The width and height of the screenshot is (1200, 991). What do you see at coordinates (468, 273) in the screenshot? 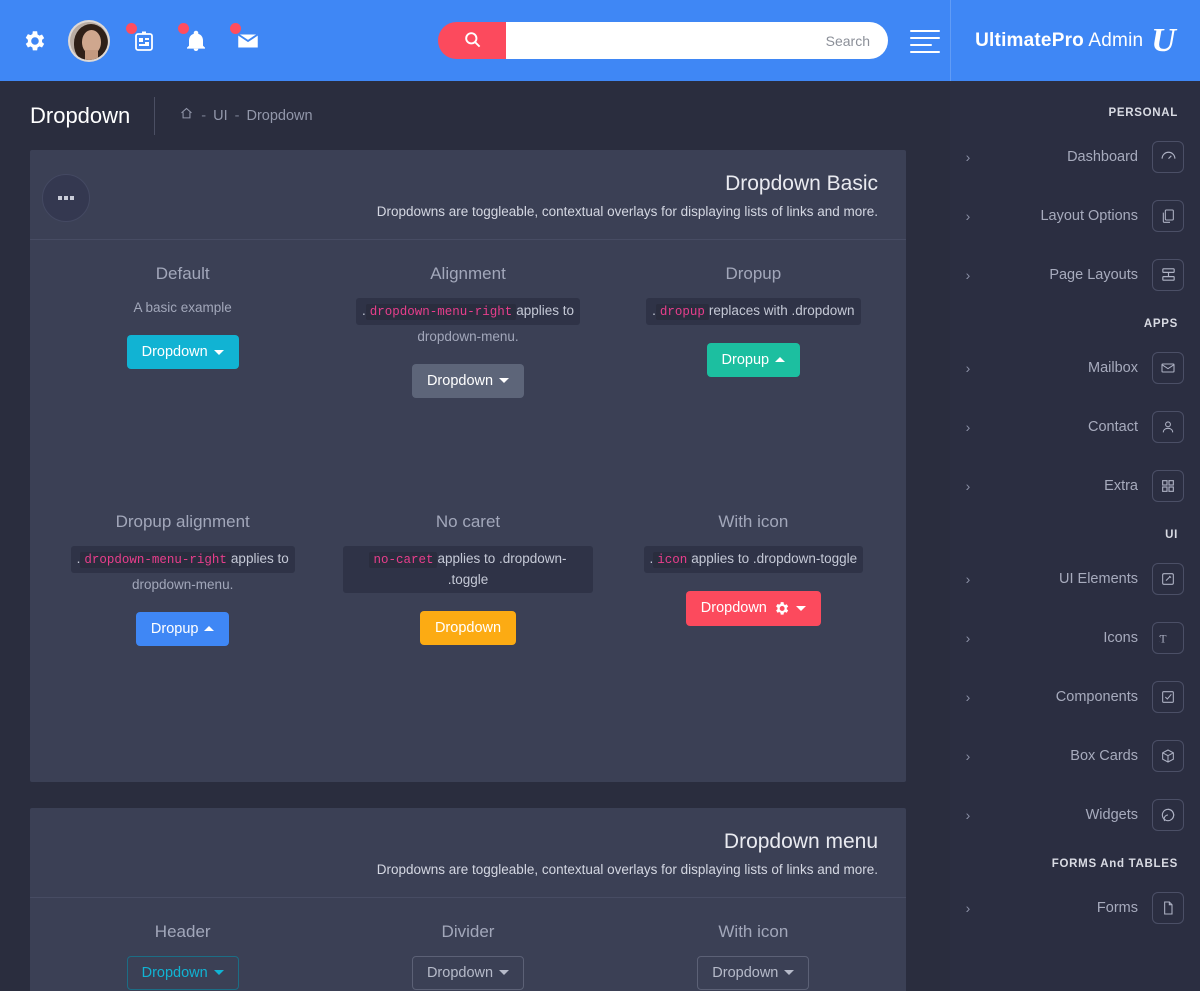
I see `example-title: Alignment` at bounding box center [468, 273].